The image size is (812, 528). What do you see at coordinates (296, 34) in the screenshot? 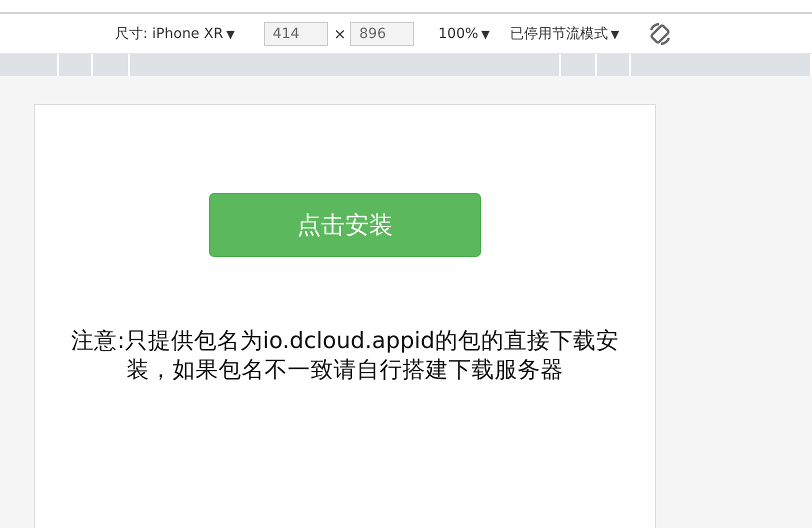
I see `width-field: 414` at bounding box center [296, 34].